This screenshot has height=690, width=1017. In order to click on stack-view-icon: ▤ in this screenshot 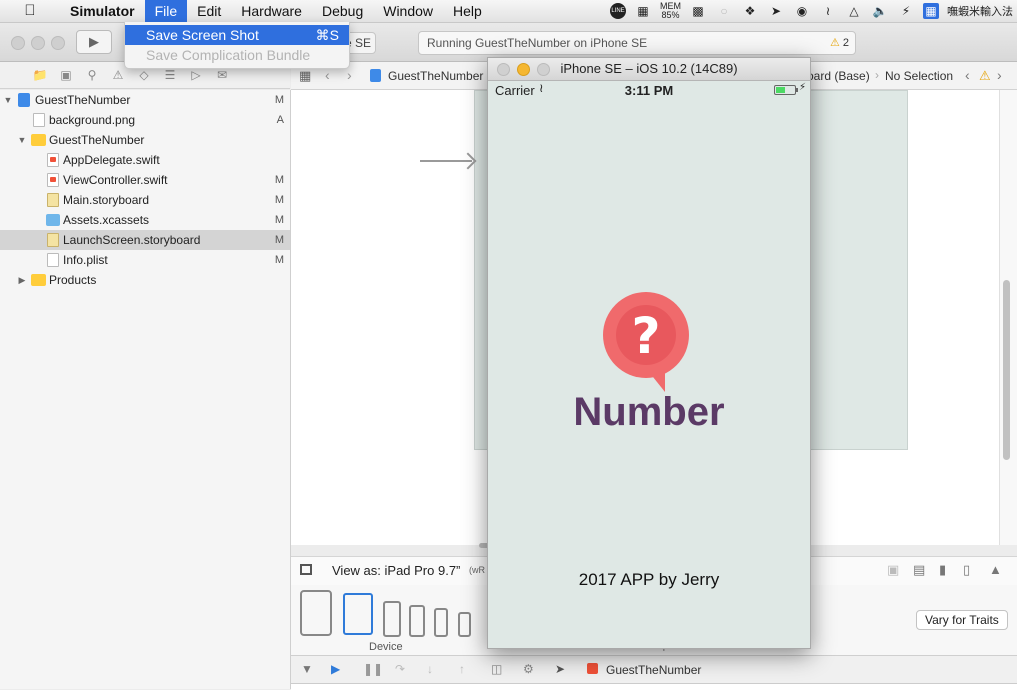, I will do `click(919, 570)`.